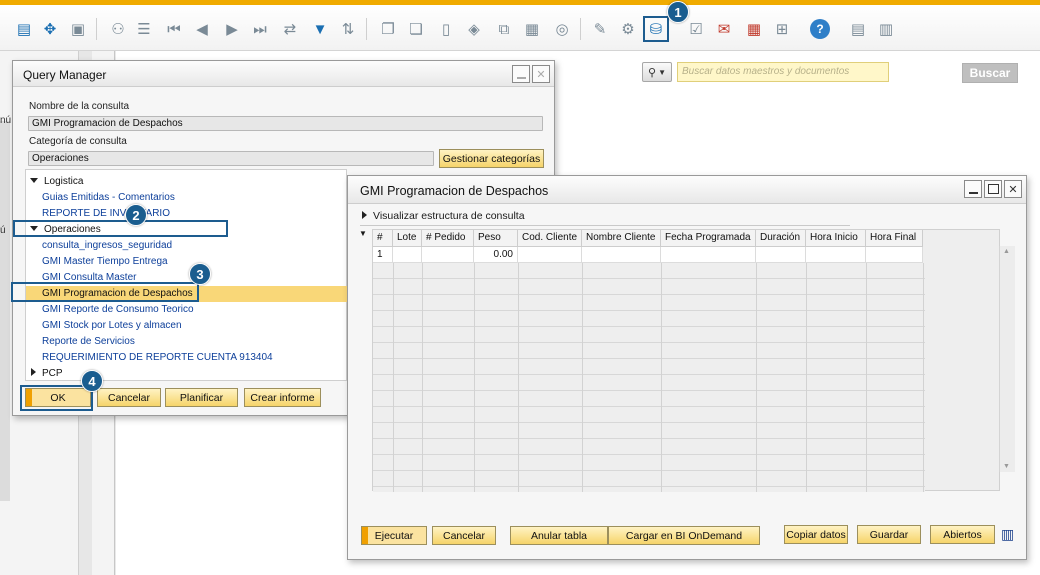 The height and width of the screenshot is (575, 1040). What do you see at coordinates (58, 397) in the screenshot?
I see `ok-button: OK` at bounding box center [58, 397].